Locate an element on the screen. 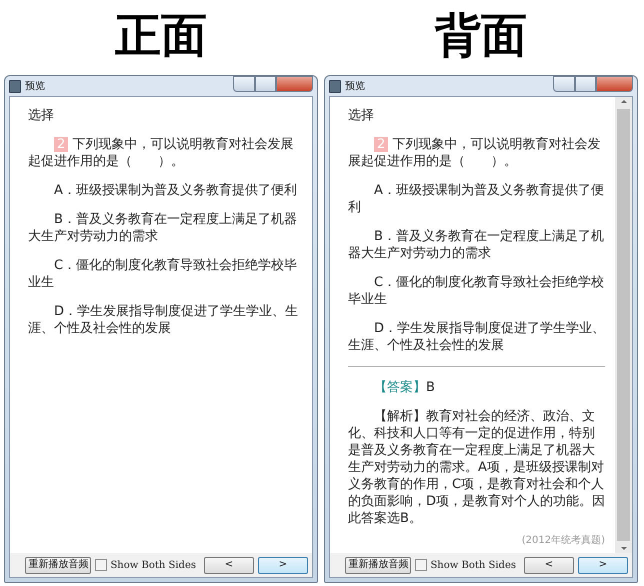  scroll-thumb is located at coordinates (623, 325).